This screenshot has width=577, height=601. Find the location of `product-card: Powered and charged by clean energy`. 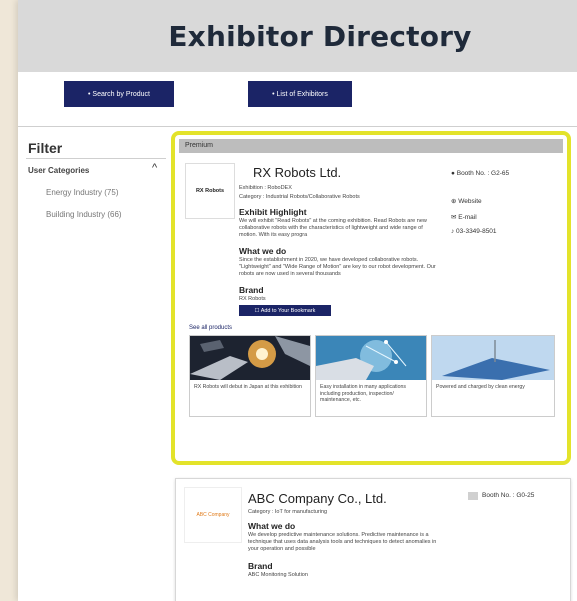

product-card: Powered and charged by clean energy is located at coordinates (493, 376).